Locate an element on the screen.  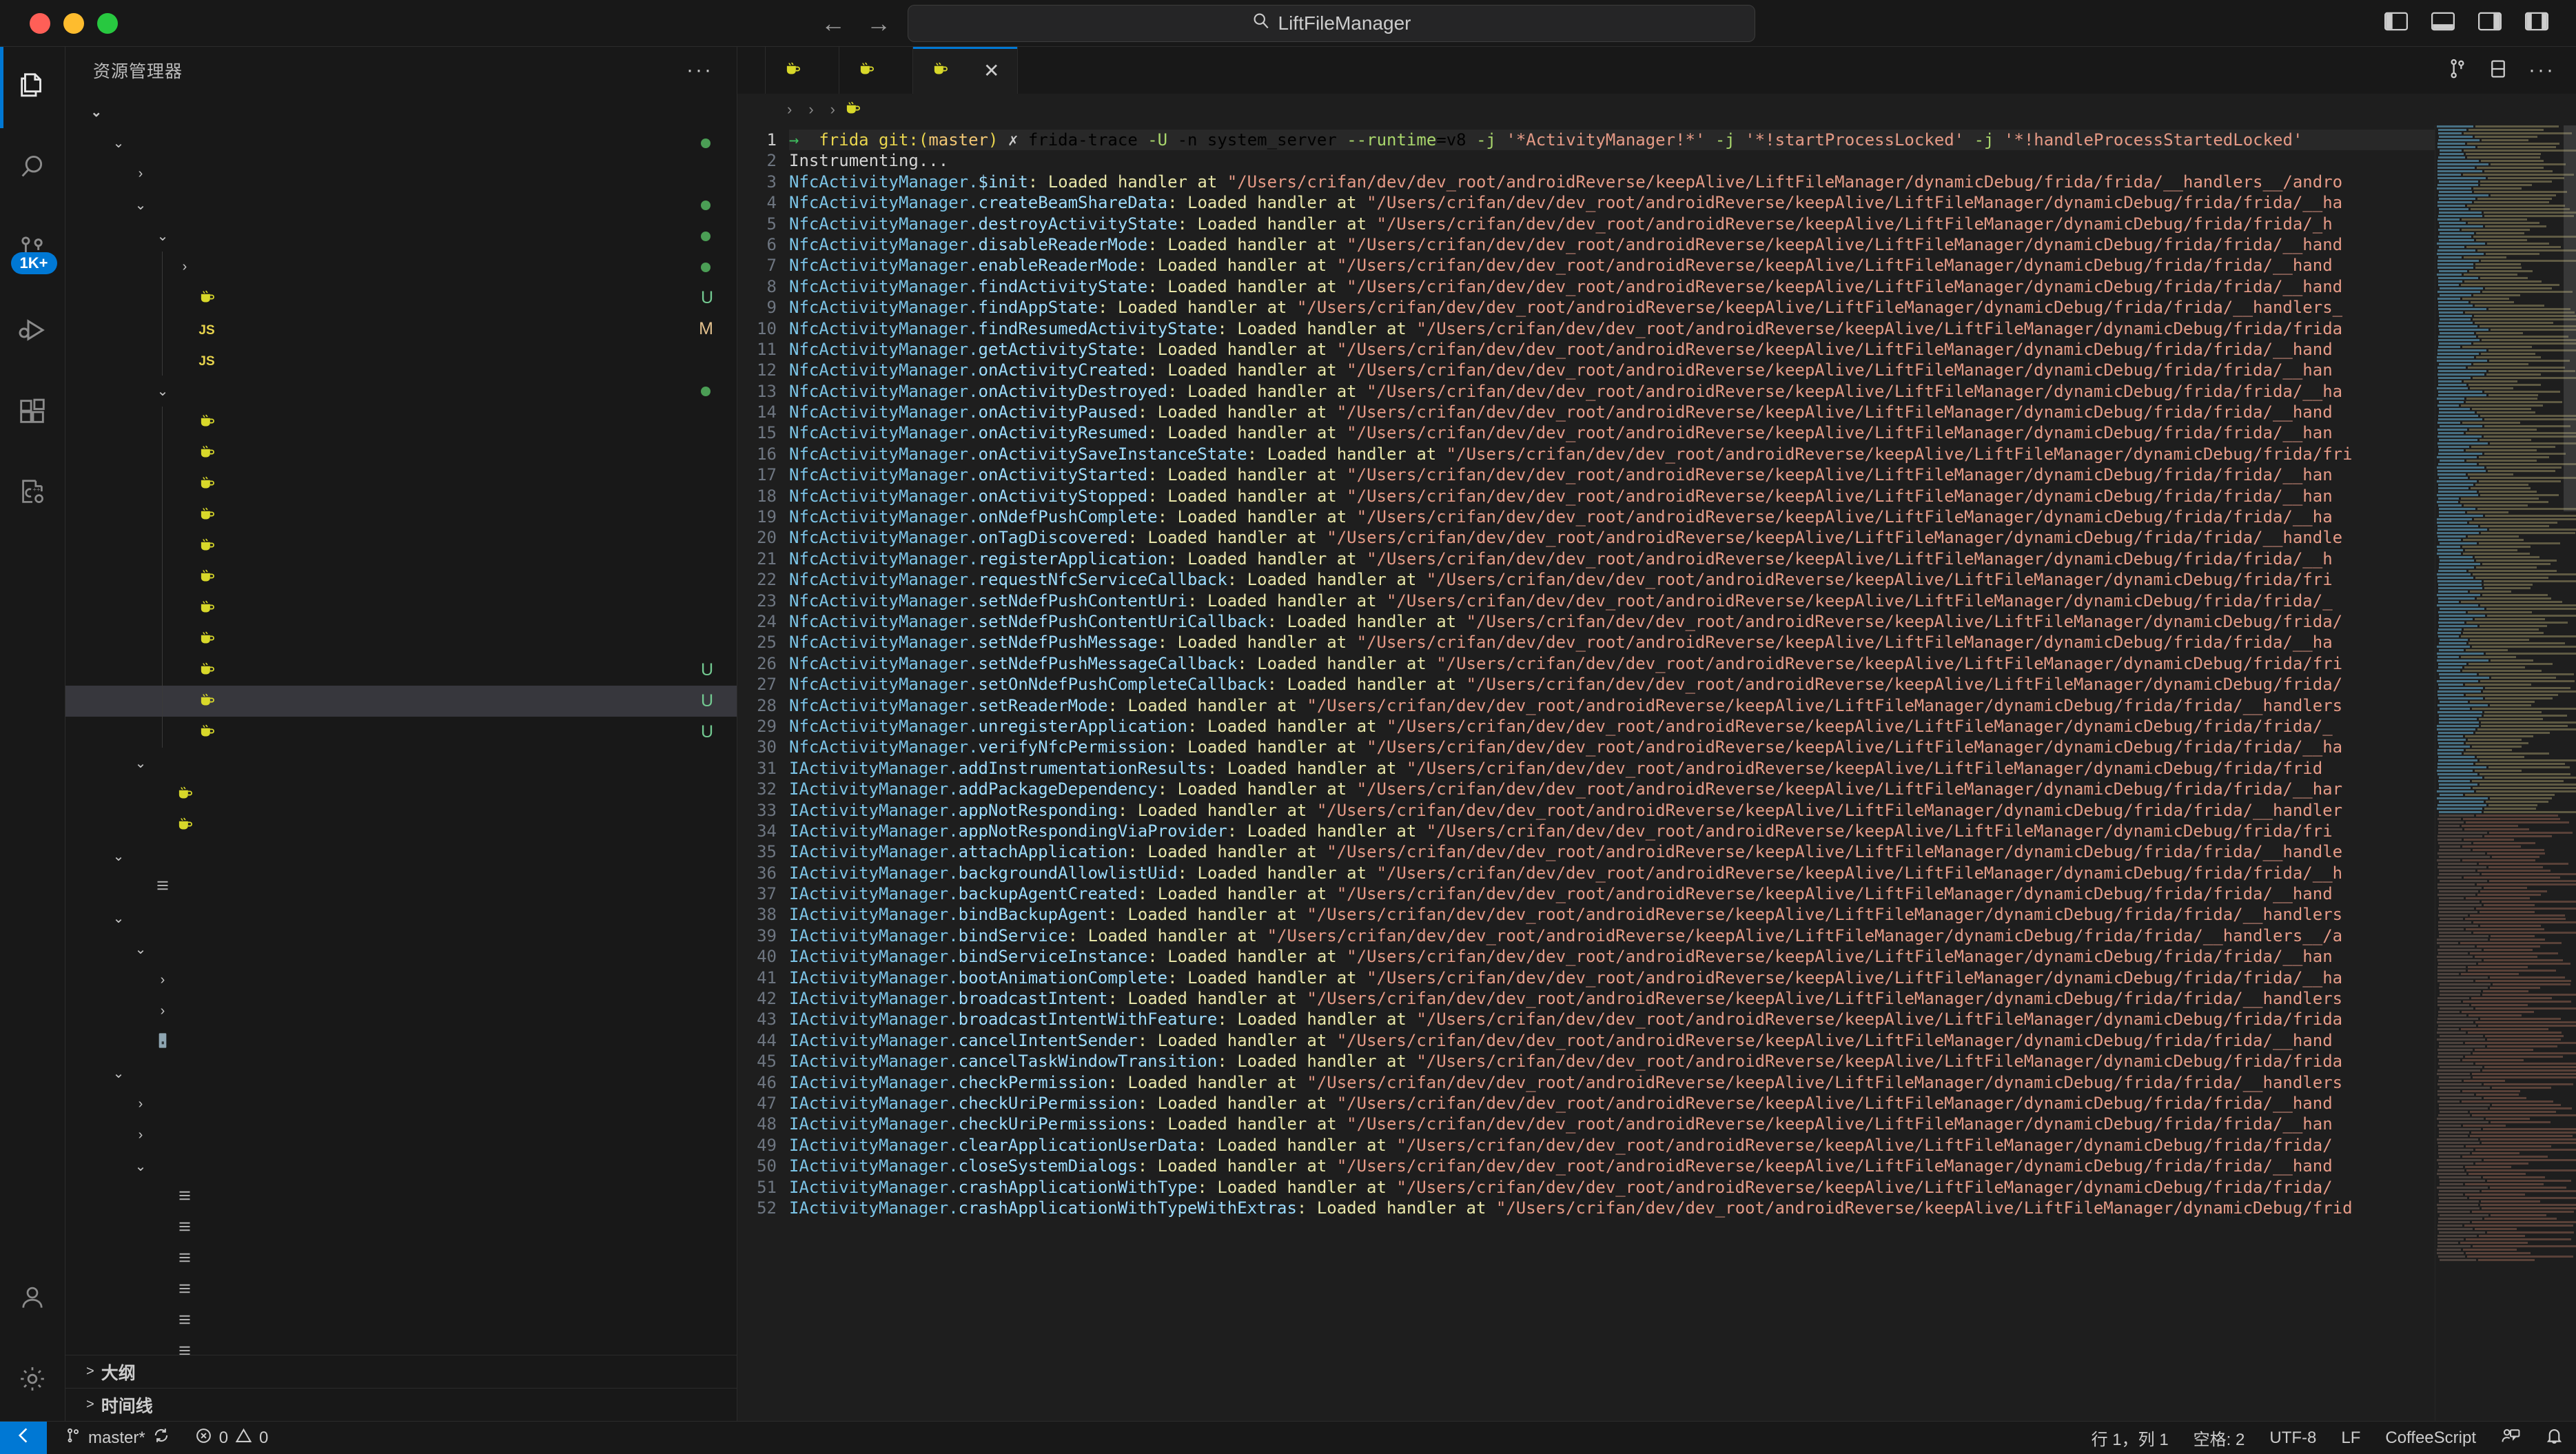
status-branch: master* is located at coordinates (115, 1438).